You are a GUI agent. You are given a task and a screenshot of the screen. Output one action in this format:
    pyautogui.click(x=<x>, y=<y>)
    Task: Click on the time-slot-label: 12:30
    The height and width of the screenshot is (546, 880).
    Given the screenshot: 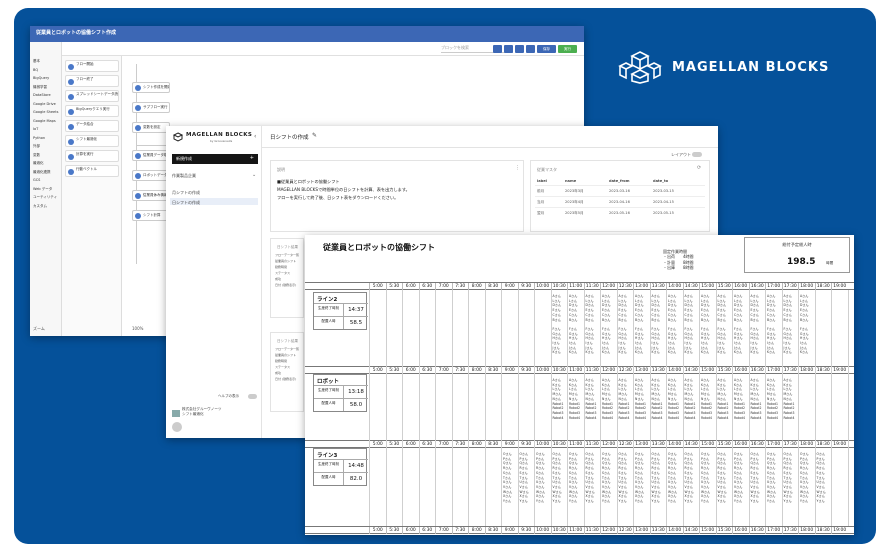 What is the action you would take?
    pyautogui.click(x=625, y=370)
    